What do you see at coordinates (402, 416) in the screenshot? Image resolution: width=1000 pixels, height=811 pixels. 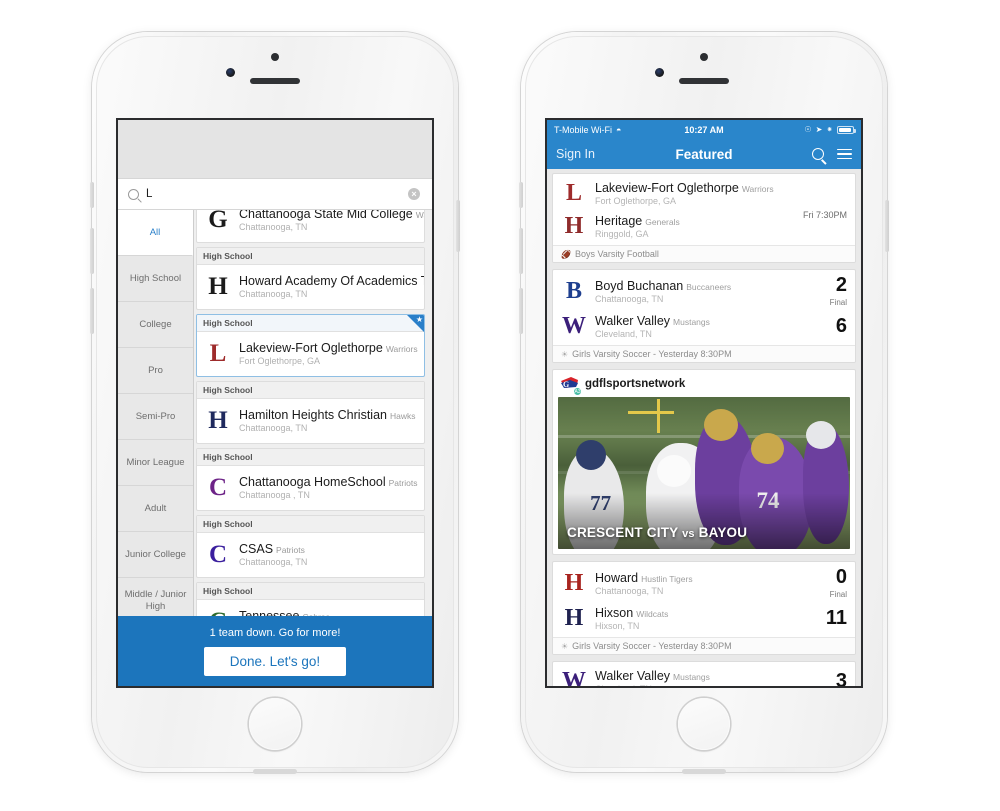 I see `team-mascot: Hawks` at bounding box center [402, 416].